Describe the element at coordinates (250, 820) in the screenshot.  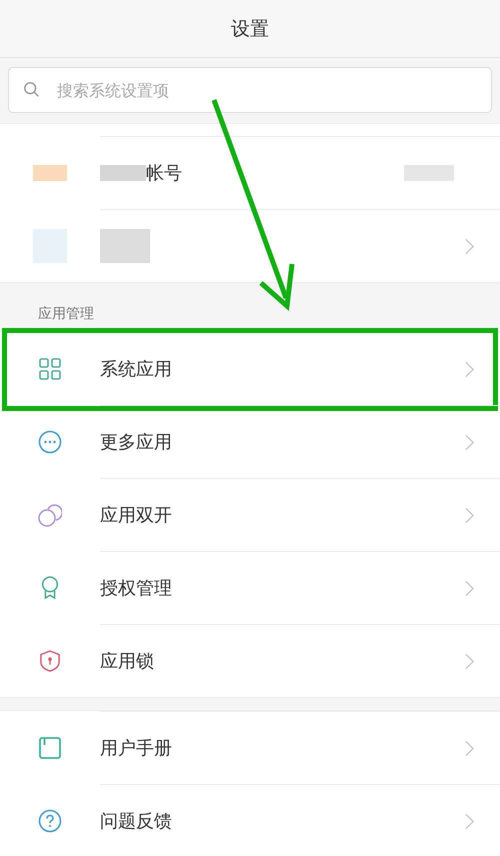
I see `settings-item: 问题反馈` at that location.